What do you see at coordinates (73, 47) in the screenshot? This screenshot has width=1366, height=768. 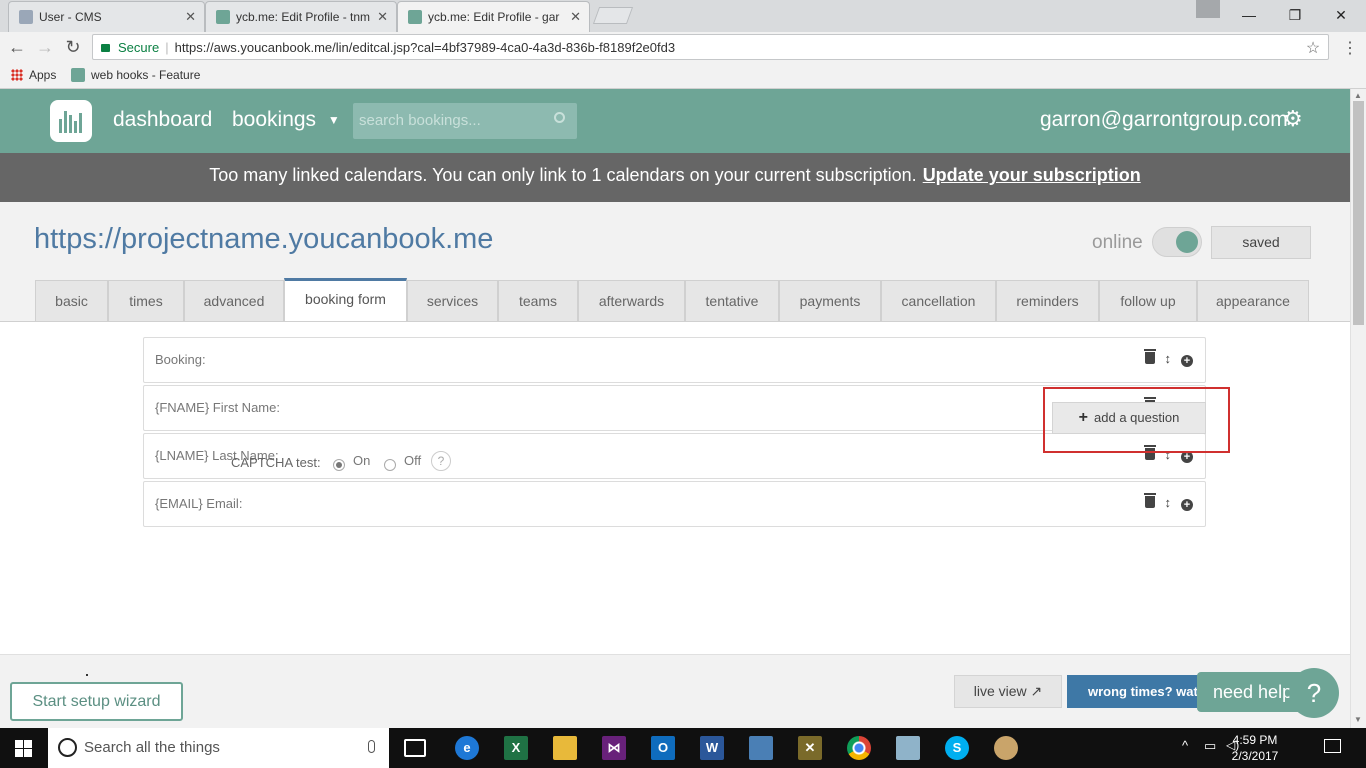 I see `reload-icon: ↻` at bounding box center [73, 47].